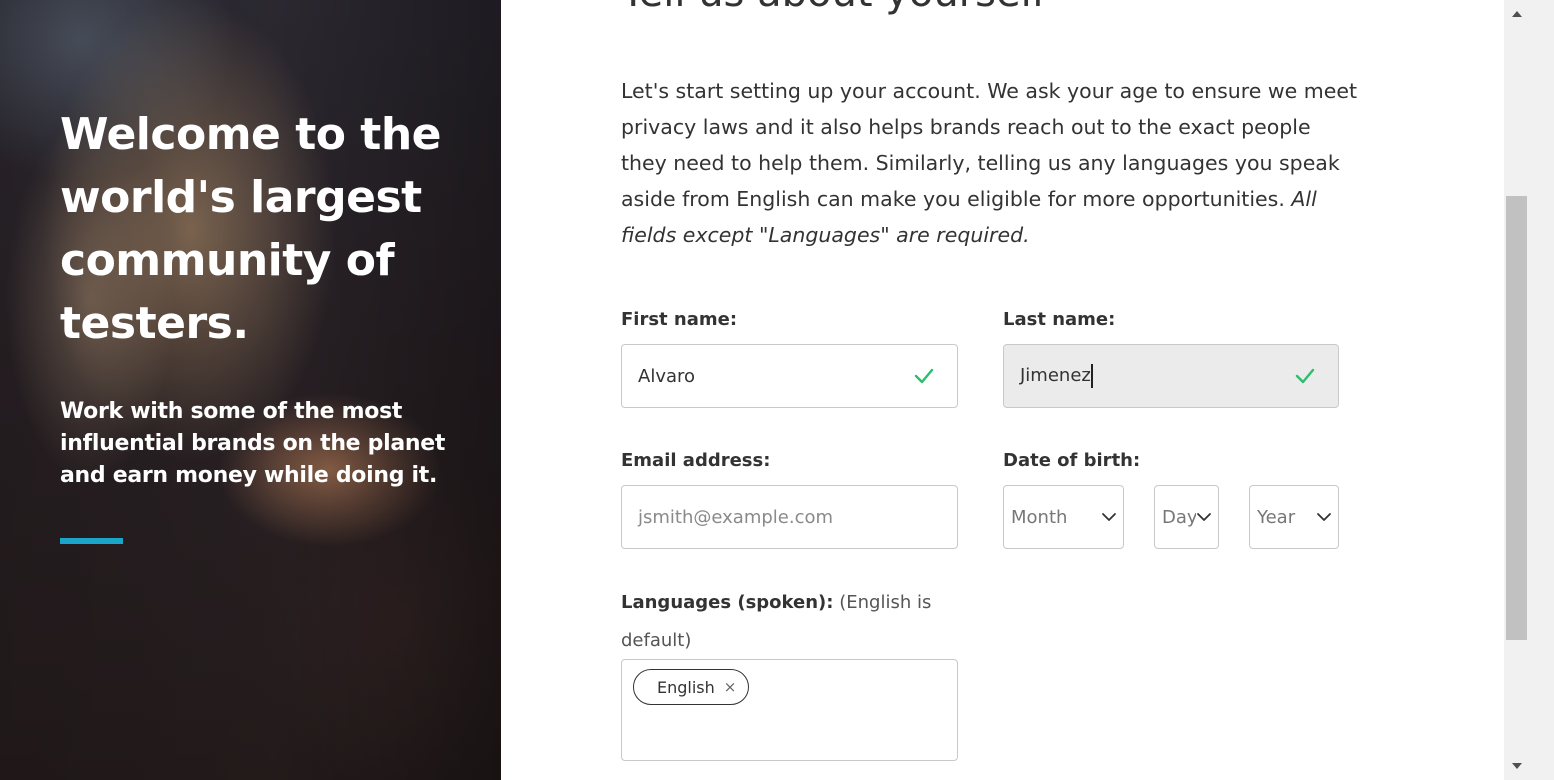 The image size is (1554, 780). Describe the element at coordinates (1091, 376) in the screenshot. I see `text-caret` at that location.